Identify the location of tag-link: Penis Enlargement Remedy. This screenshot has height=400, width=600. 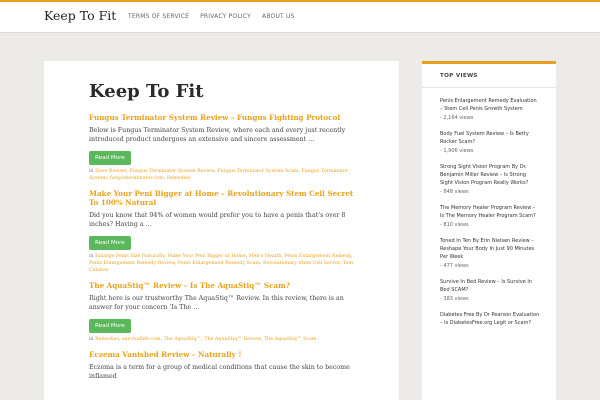
(317, 256).